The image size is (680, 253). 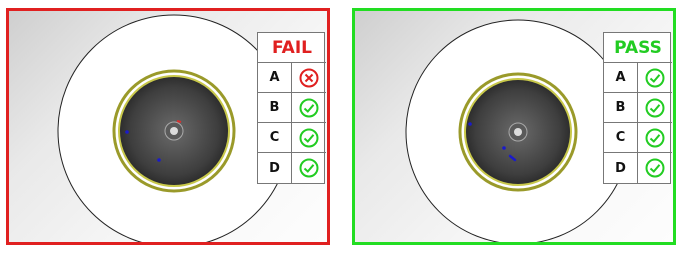 I want to click on status-label: FAIL, so click(x=292, y=48).